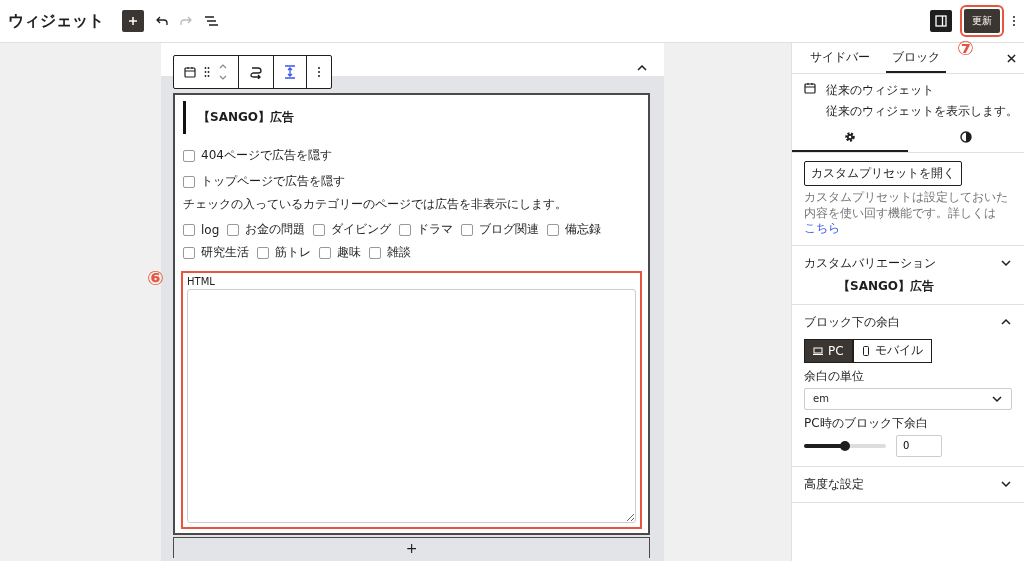  What do you see at coordinates (211, 21) in the screenshot?
I see `list-view-icon` at bounding box center [211, 21].